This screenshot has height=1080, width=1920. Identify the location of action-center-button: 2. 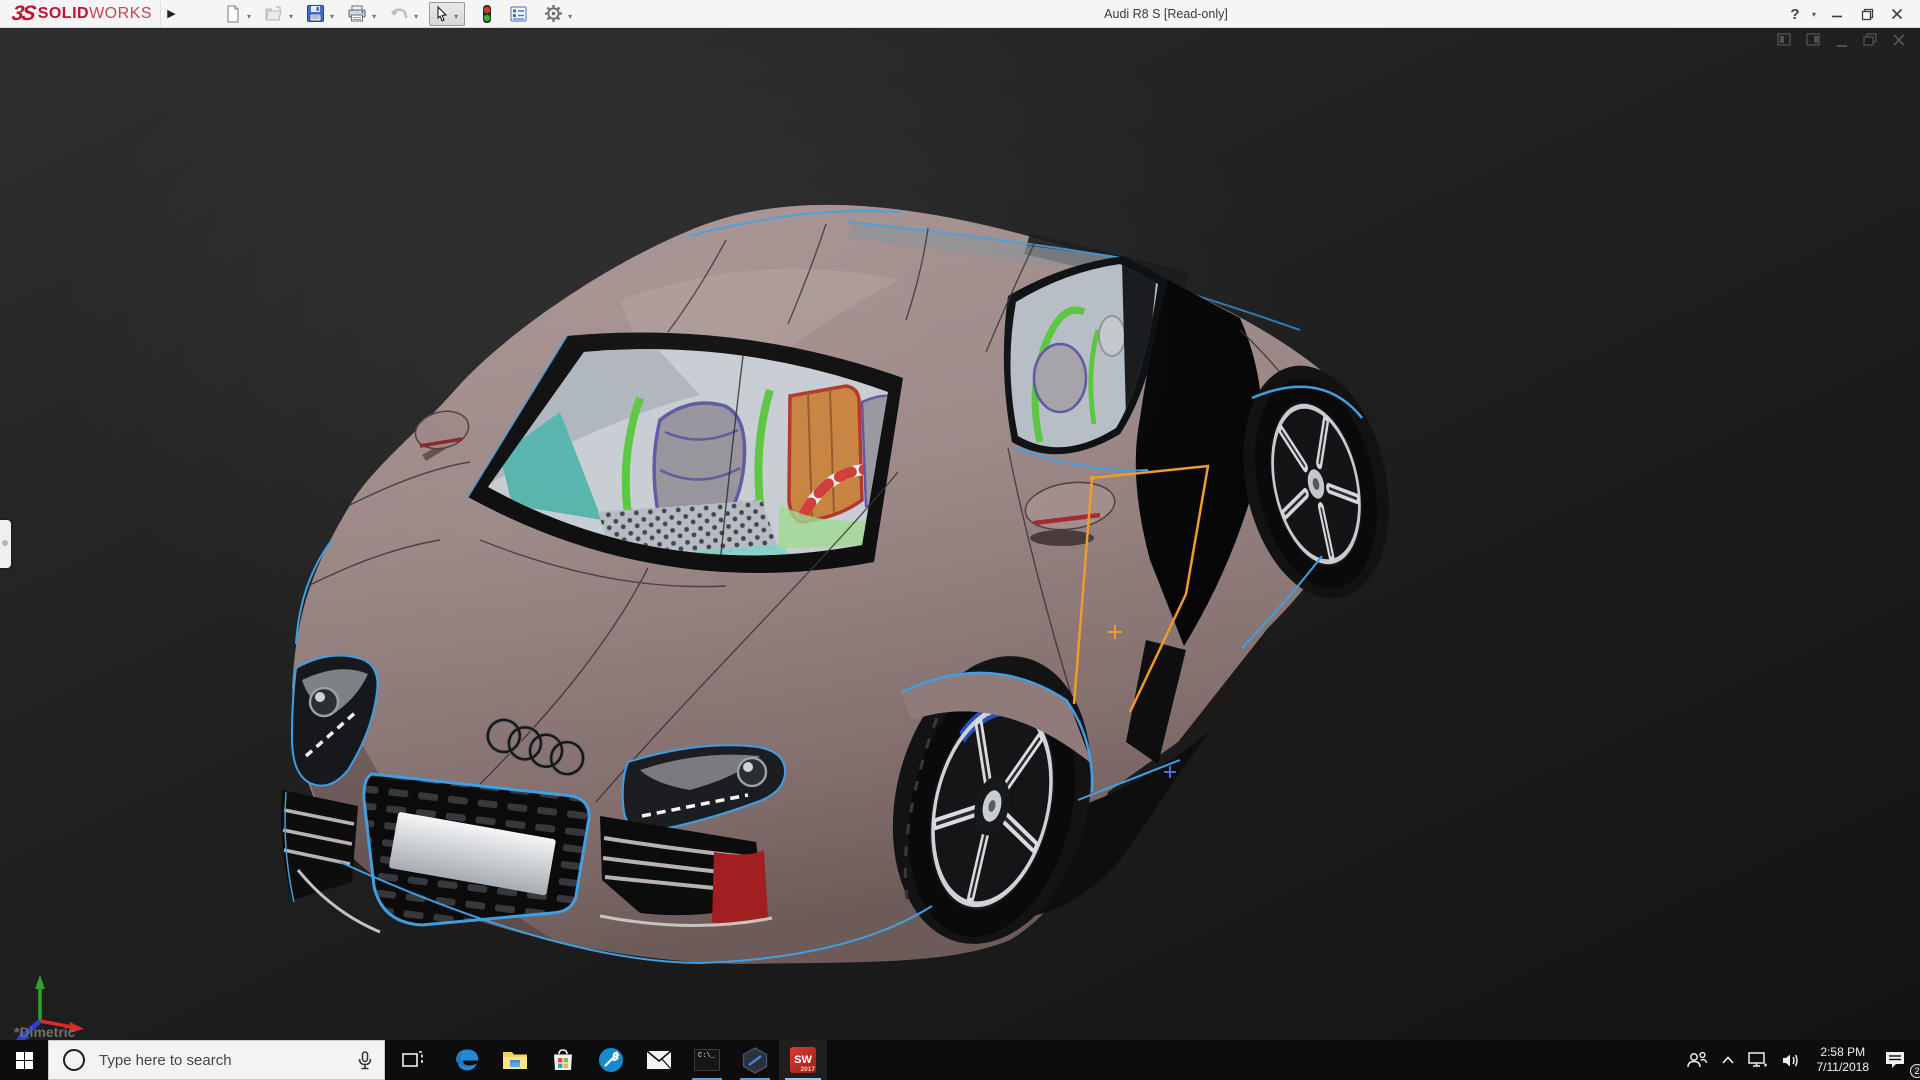
(1898, 1060).